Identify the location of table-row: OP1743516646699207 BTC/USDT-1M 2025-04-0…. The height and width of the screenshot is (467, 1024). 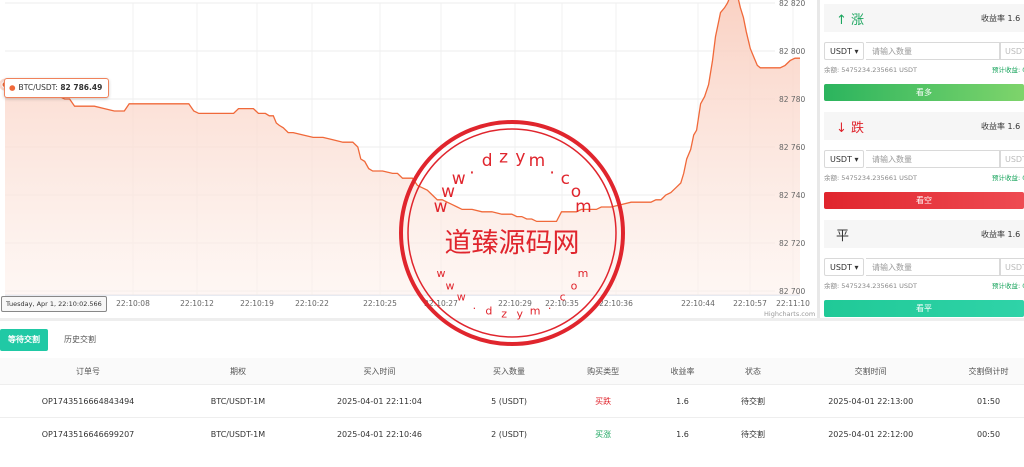
(512, 433).